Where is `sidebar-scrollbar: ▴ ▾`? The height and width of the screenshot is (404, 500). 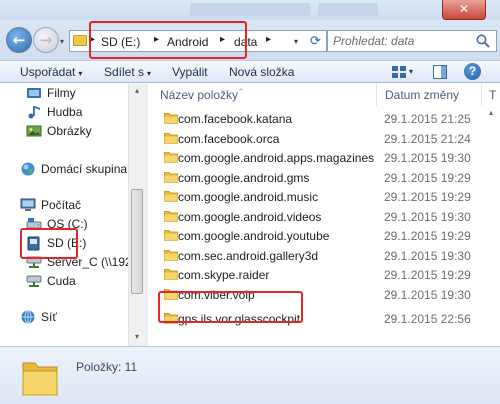 sidebar-scrollbar: ▴ ▾ is located at coordinates (136, 215).